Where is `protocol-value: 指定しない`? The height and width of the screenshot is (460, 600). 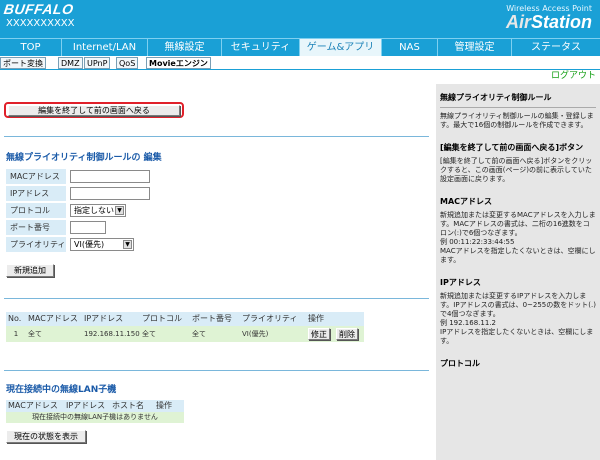
protocol-value: 指定しない is located at coordinates (94, 210).